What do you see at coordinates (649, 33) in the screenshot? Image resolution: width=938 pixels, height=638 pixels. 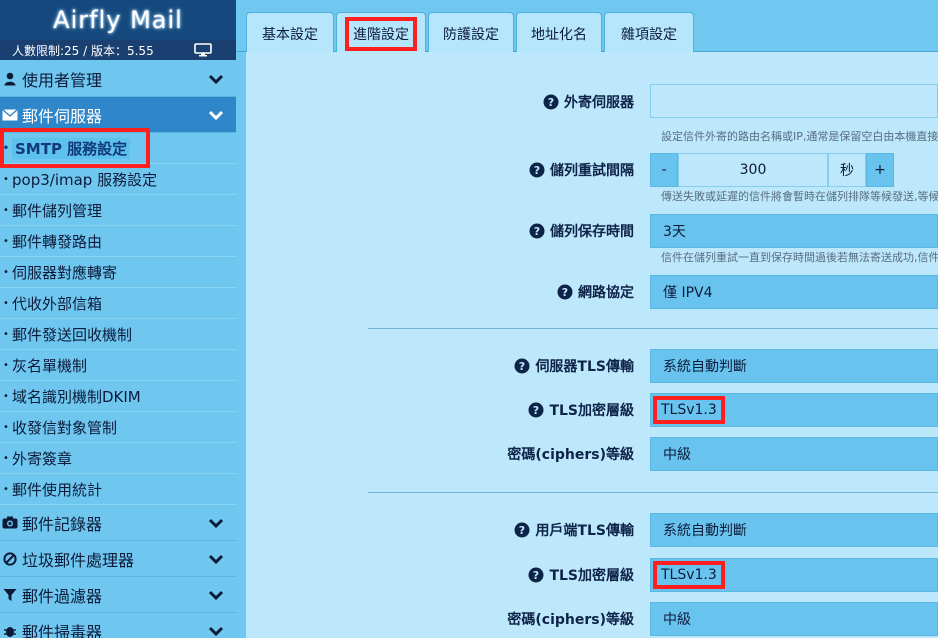 I see `tab-misc: 雜項設定` at bounding box center [649, 33].